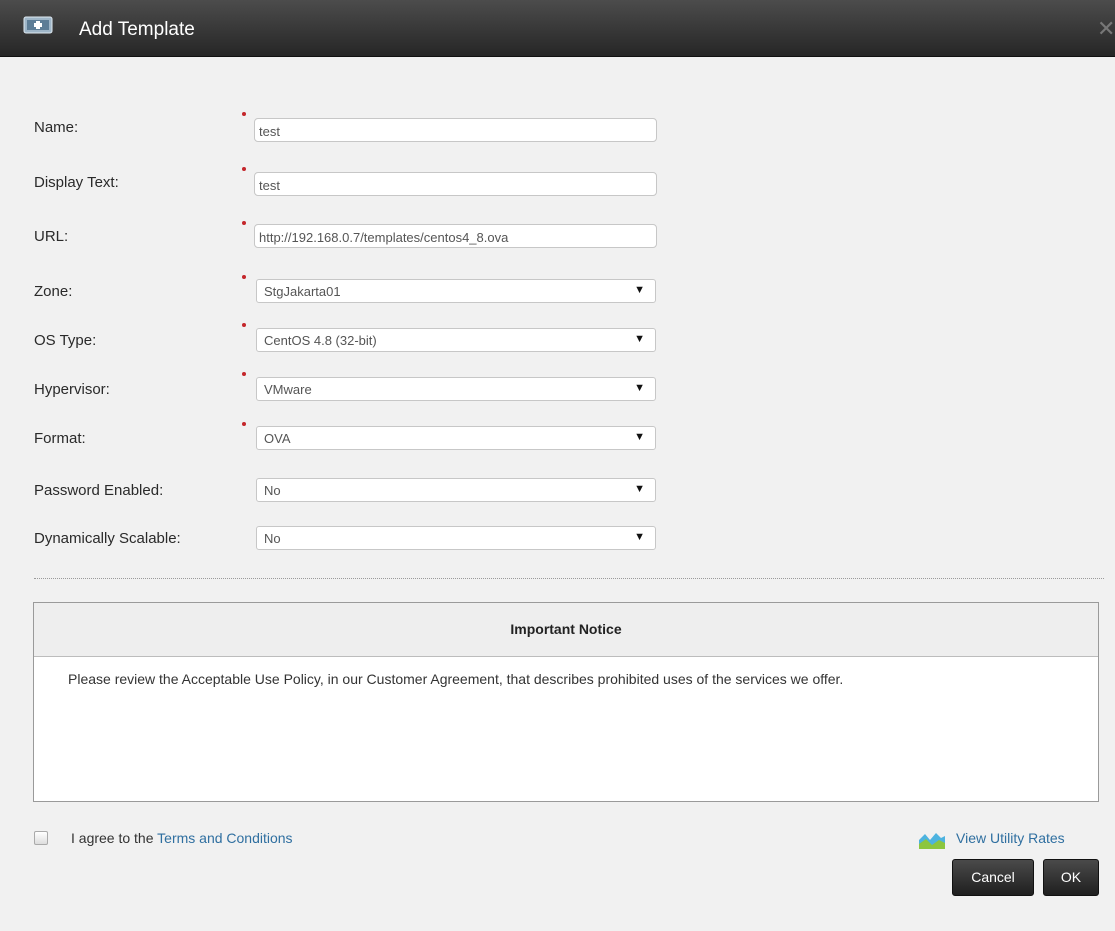  What do you see at coordinates (99, 490) in the screenshot?
I see `password-enabled-label: Password Enabled:` at bounding box center [99, 490].